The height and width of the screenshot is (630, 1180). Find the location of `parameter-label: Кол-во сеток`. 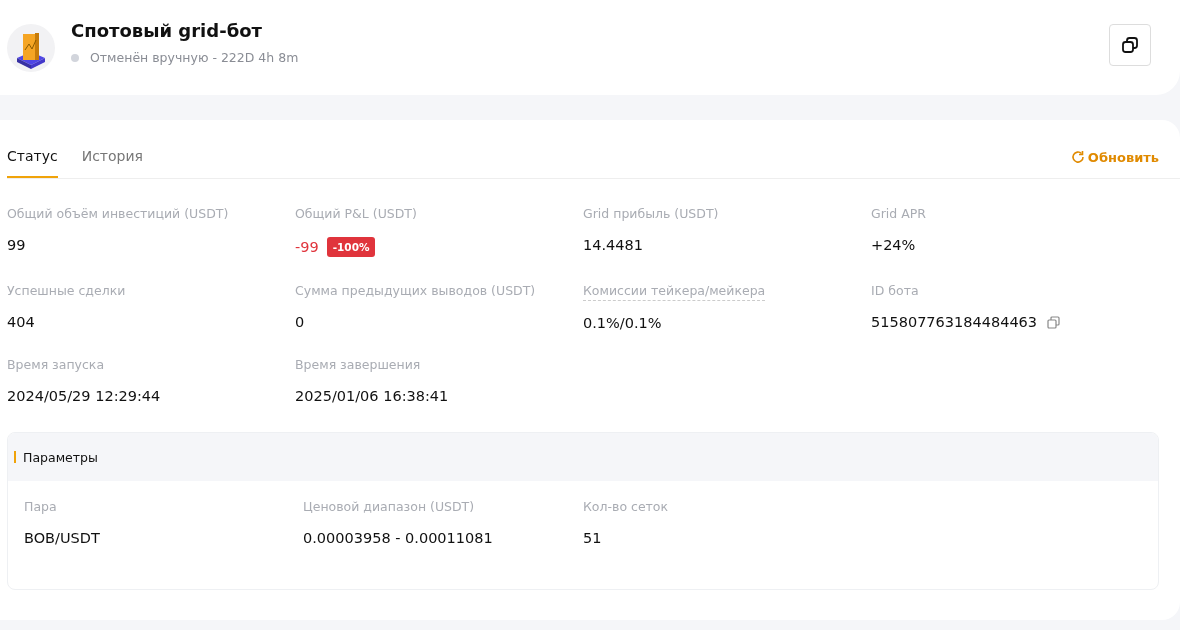

parameter-label: Кол-во сеток is located at coordinates (626, 507).